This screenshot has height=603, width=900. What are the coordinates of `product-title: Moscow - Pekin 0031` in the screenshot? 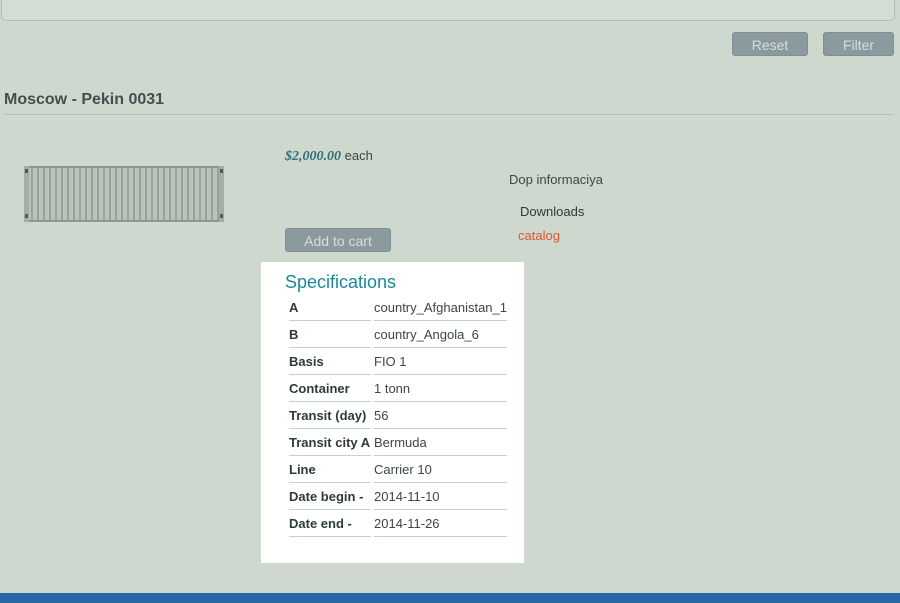 It's located at (84, 99).